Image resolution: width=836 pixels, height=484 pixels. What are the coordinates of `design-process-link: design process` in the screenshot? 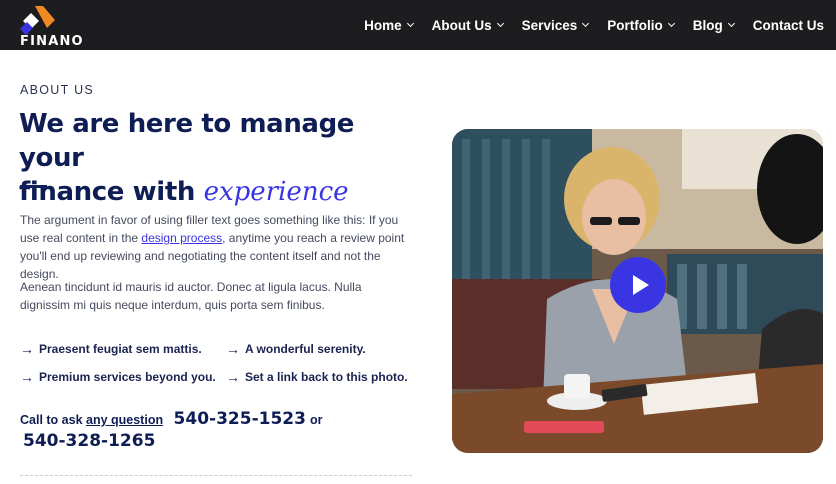 It's located at (181, 238).